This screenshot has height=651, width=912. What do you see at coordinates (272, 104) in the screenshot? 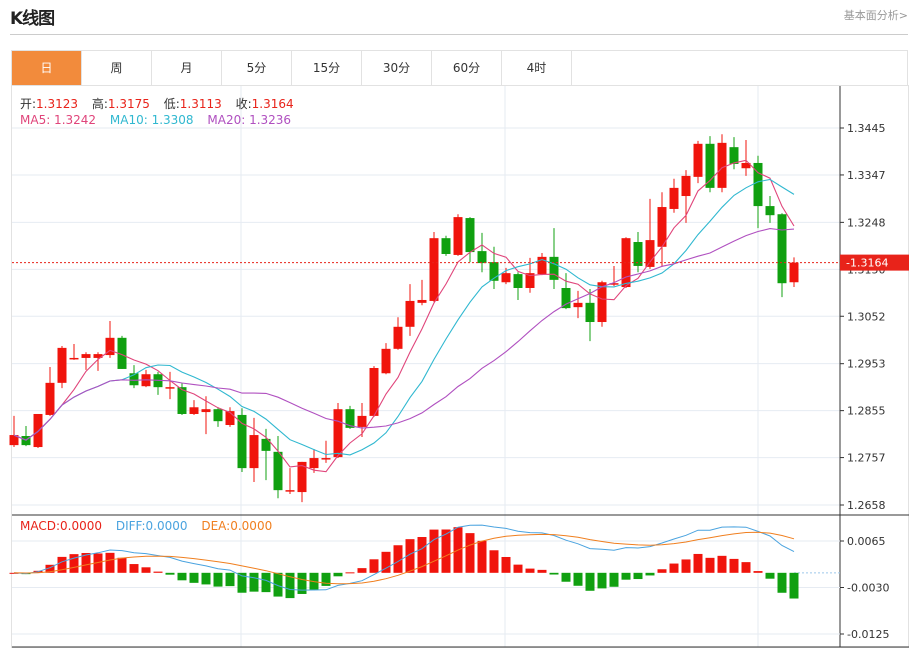
I see `close-value: 1.3164` at bounding box center [272, 104].